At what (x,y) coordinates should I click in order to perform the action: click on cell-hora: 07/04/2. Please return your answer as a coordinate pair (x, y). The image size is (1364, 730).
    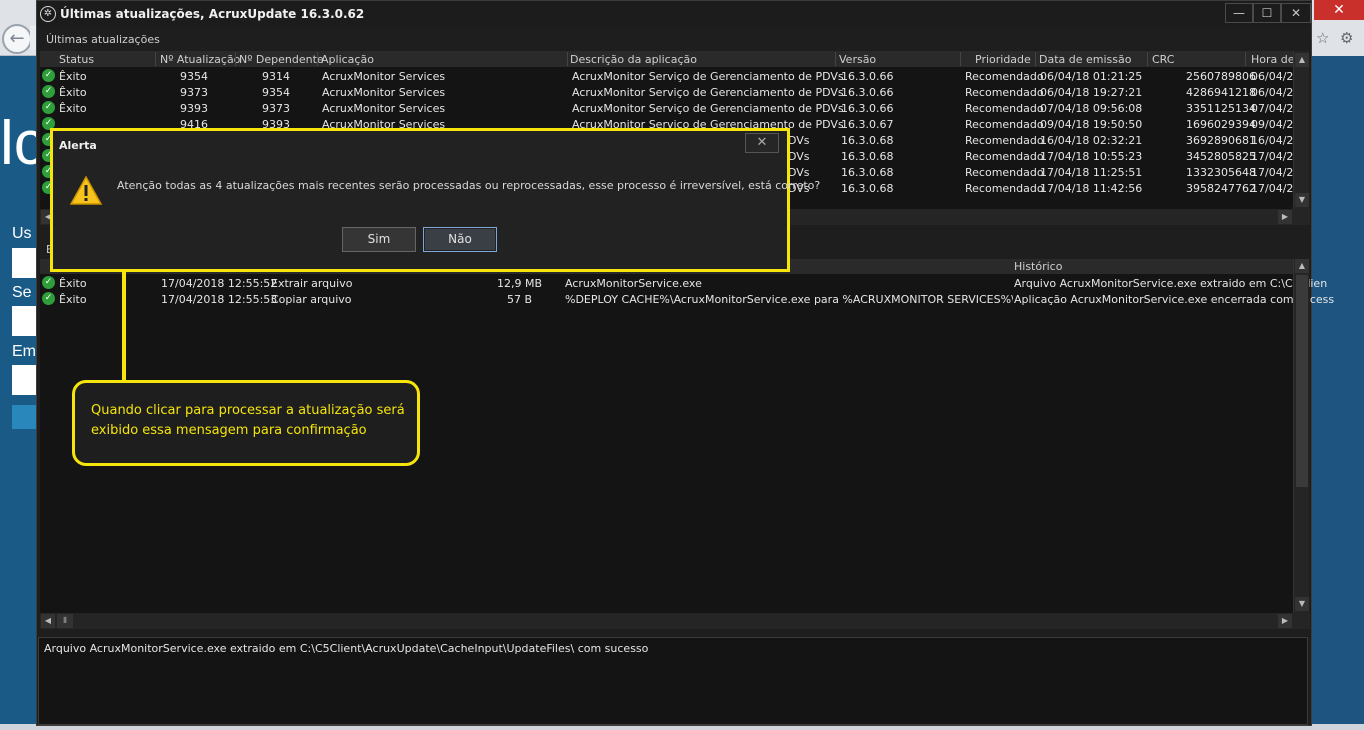
    Looking at the image, I should click on (1272, 108).